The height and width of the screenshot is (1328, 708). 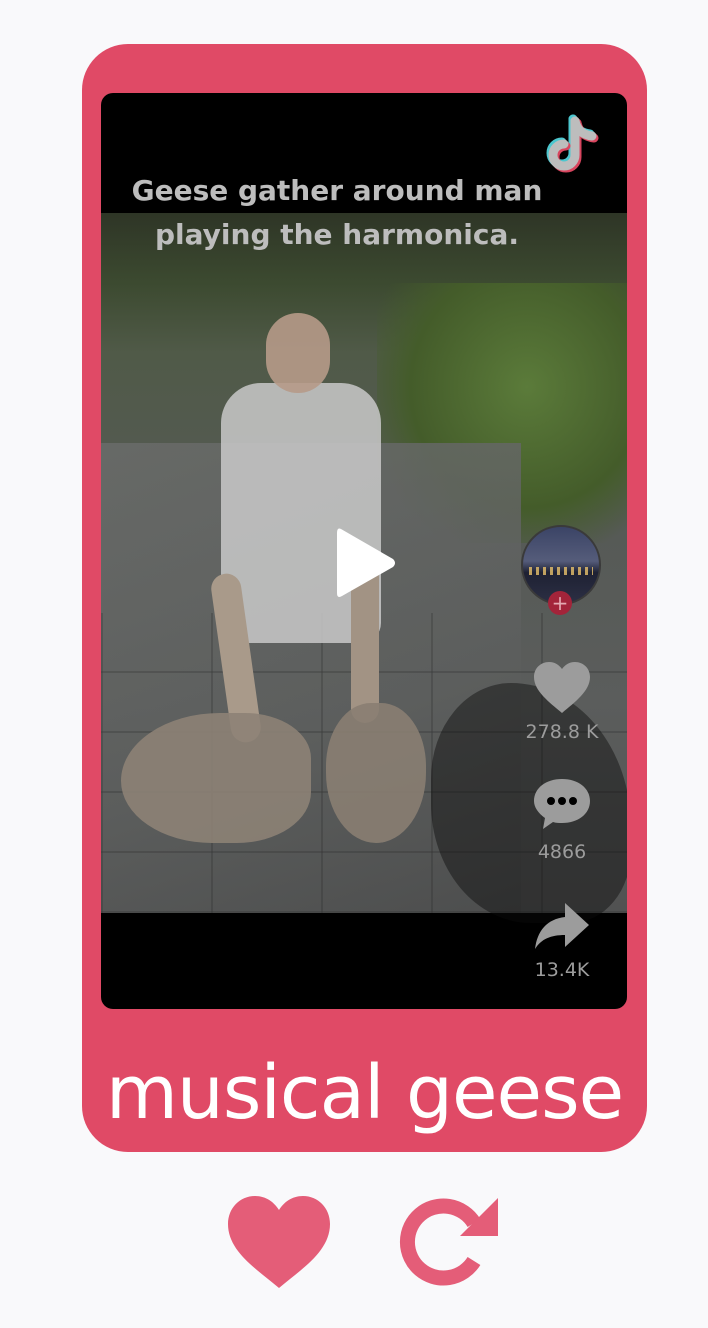 I want to click on comment-icon, so click(x=562, y=803).